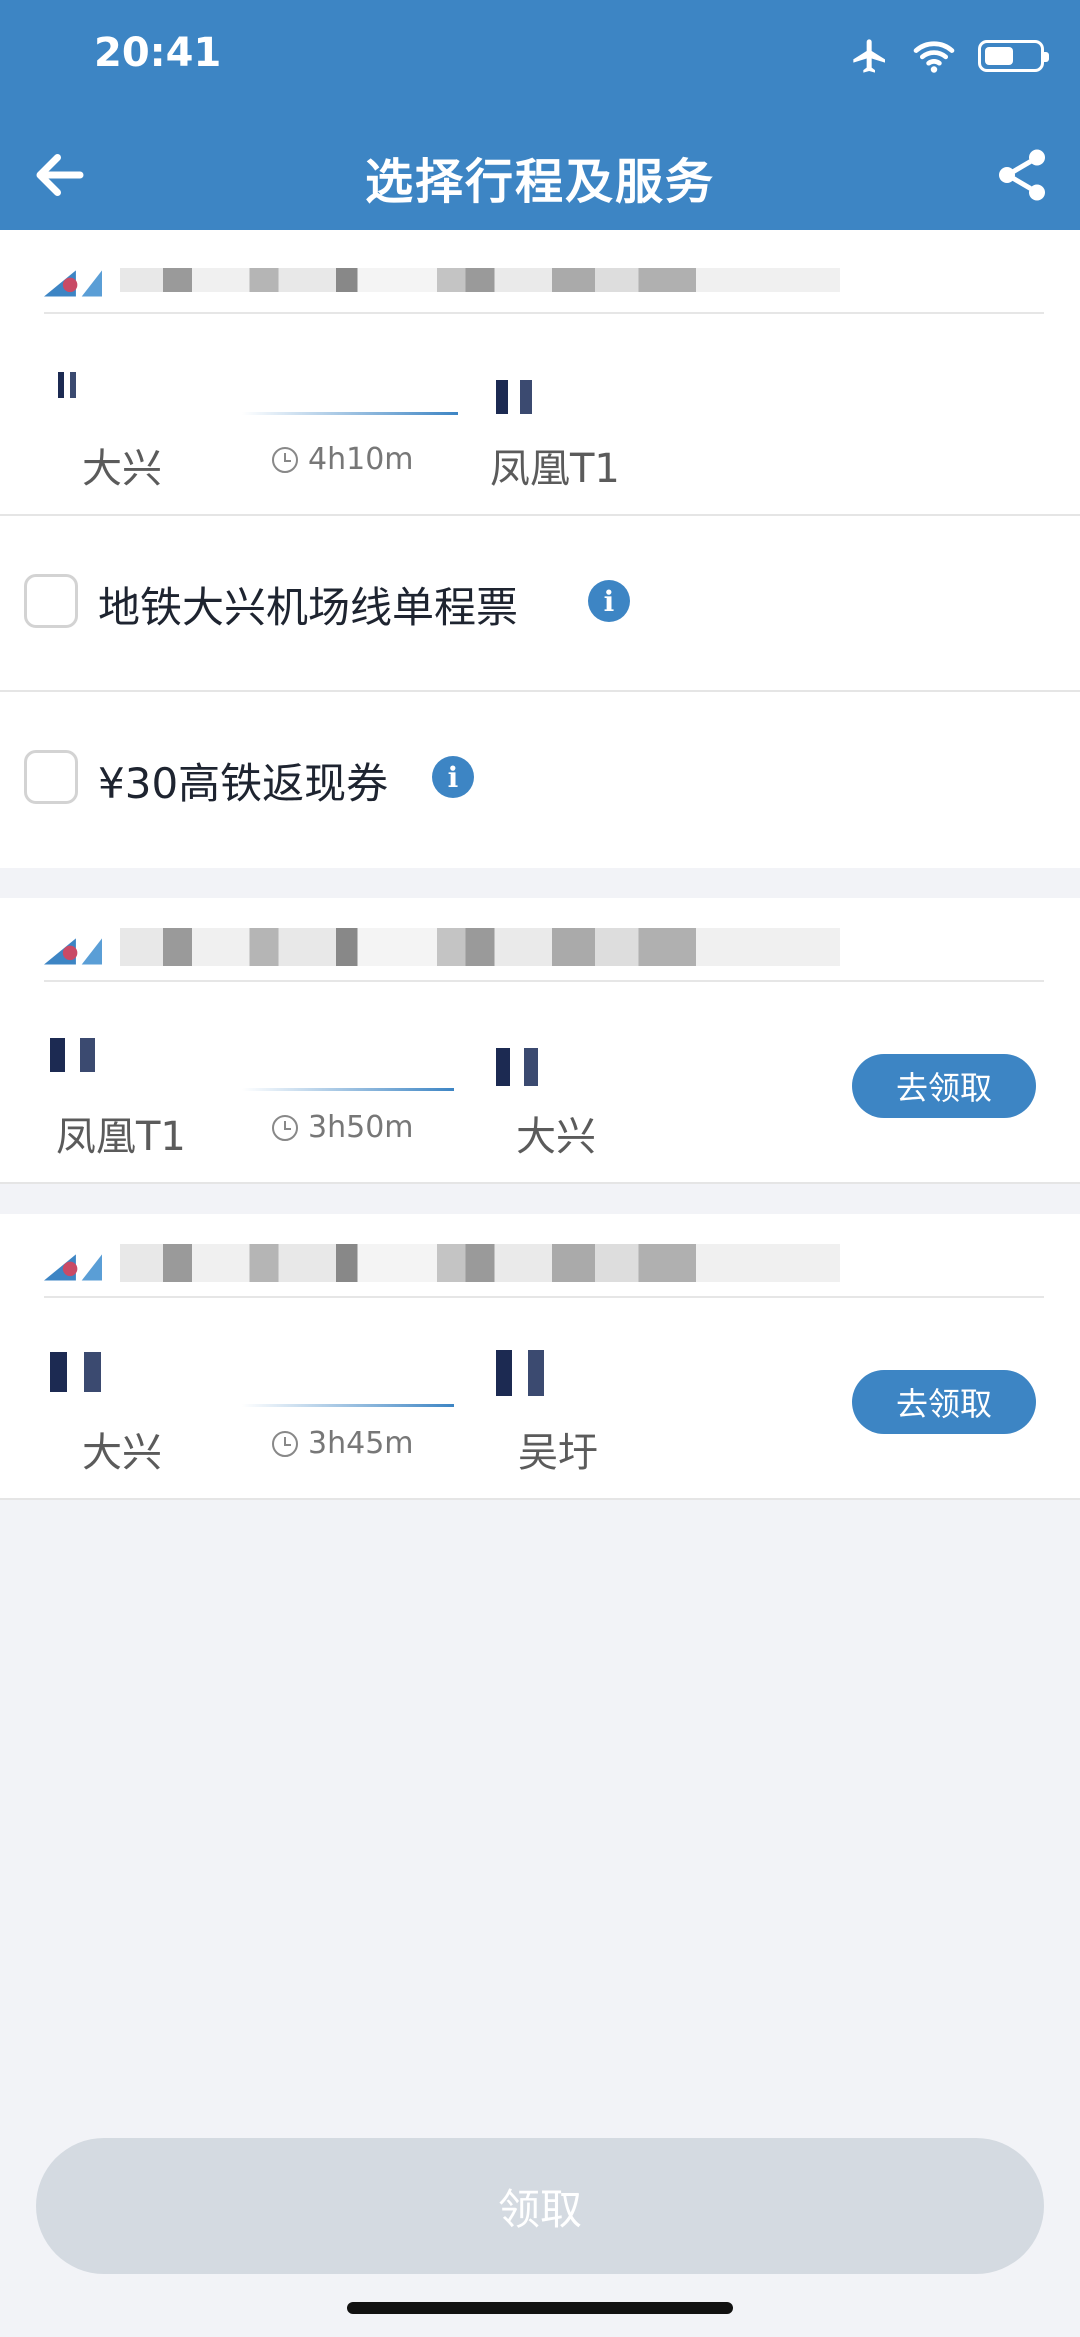 The height and width of the screenshot is (2337, 1080). What do you see at coordinates (343, 1127) in the screenshot?
I see `flight-duration: 3h50m` at bounding box center [343, 1127].